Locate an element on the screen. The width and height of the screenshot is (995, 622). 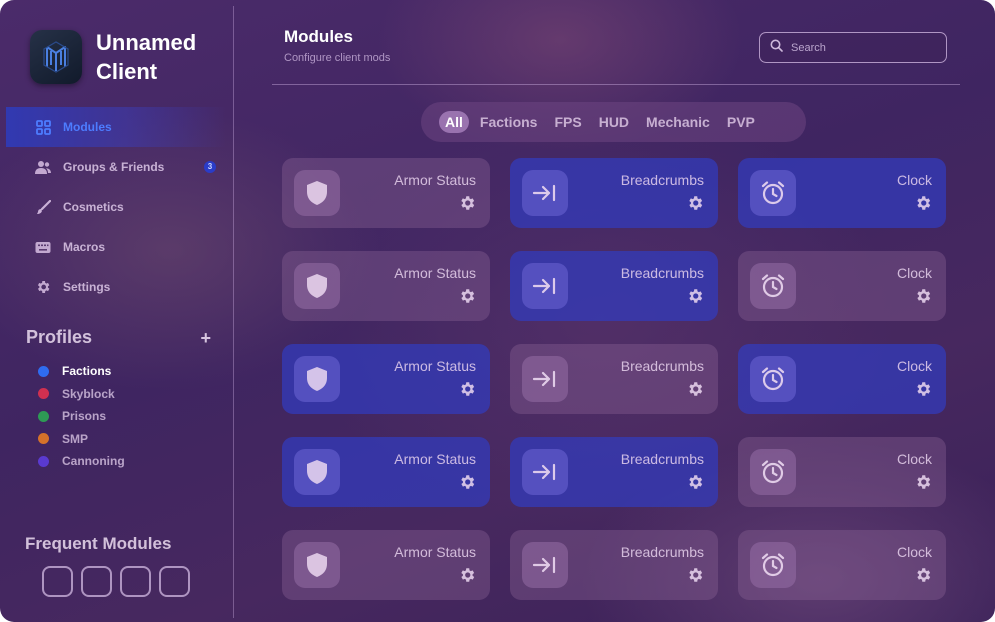
profile-list: Factions Skyblock Prisons SMP Cannoning is located at coordinates (81, 416).